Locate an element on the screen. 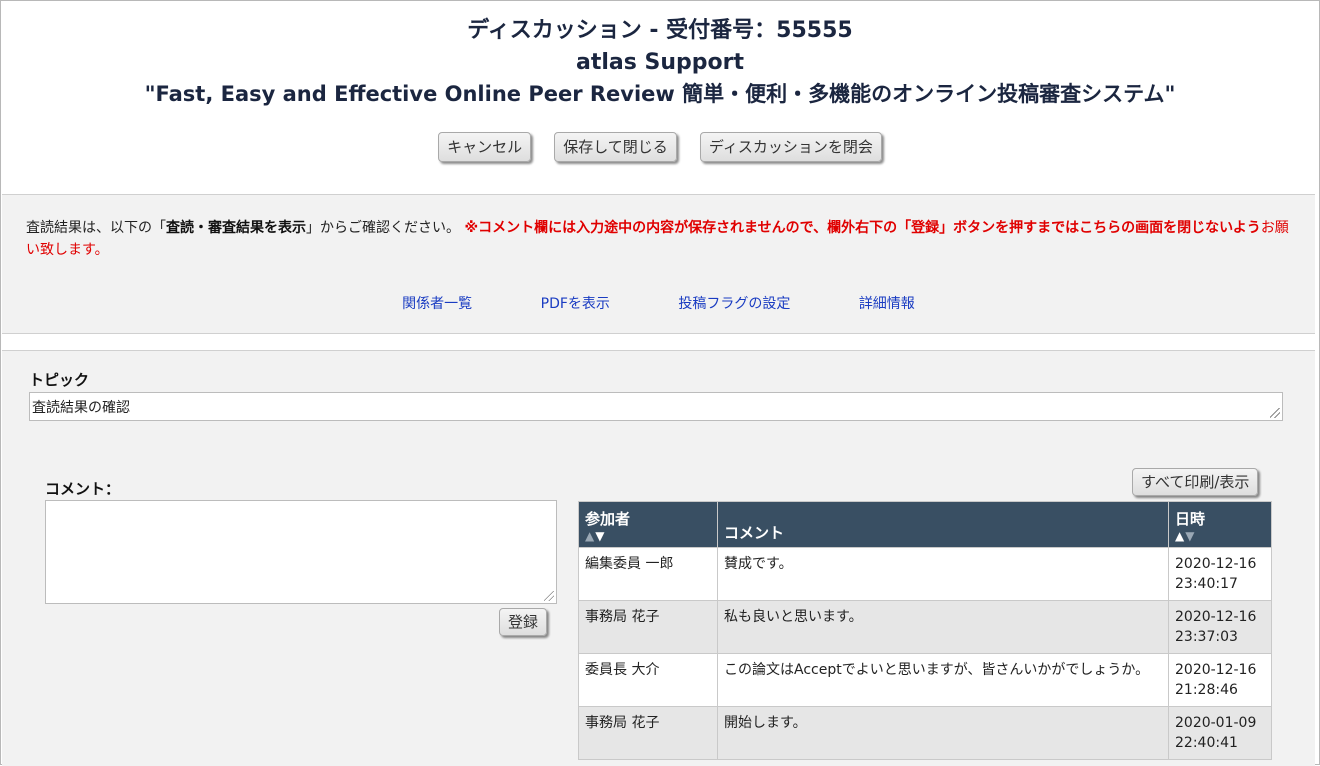 This screenshot has width=1320, height=766. details-link: 詳細情報 is located at coordinates (887, 304).